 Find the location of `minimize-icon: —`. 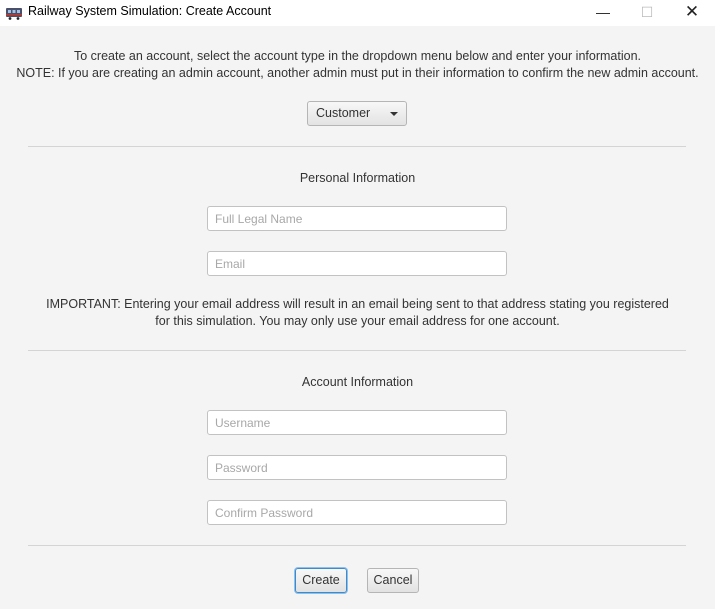

minimize-icon: — is located at coordinates (603, 12).